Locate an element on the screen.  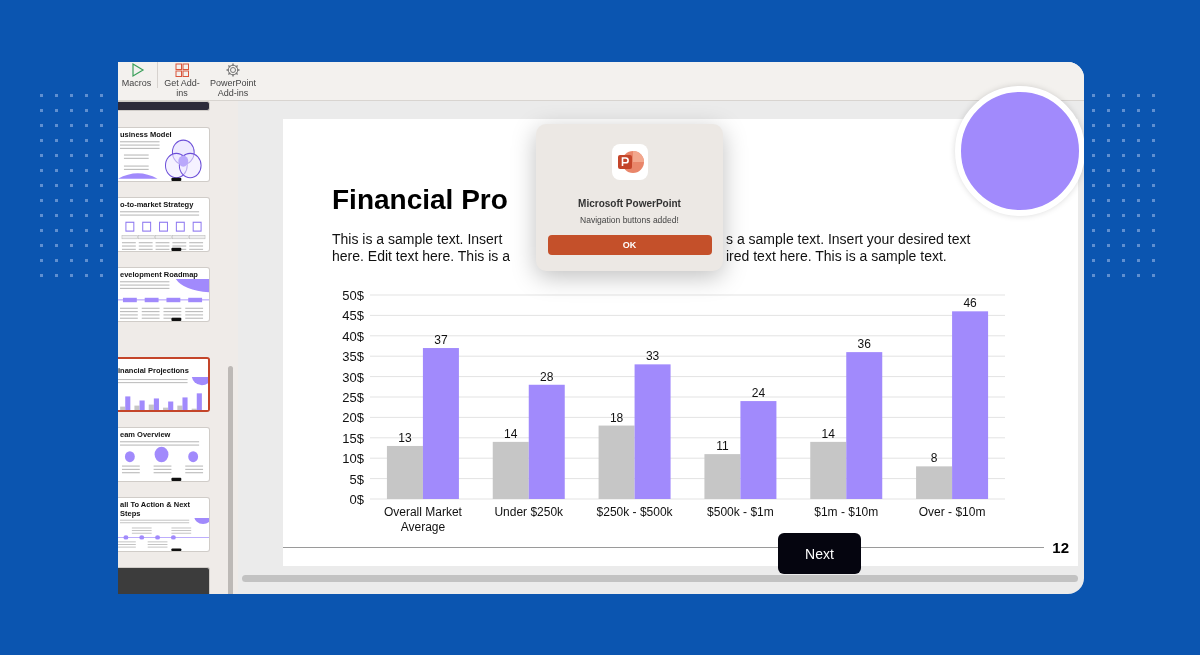
data-label: 11 is located at coordinates (722, 446).